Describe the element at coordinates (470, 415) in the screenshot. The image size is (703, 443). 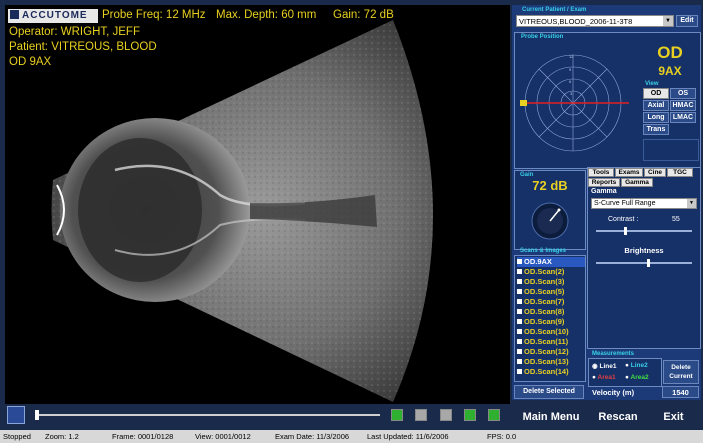
I see `step-back-icon` at that location.